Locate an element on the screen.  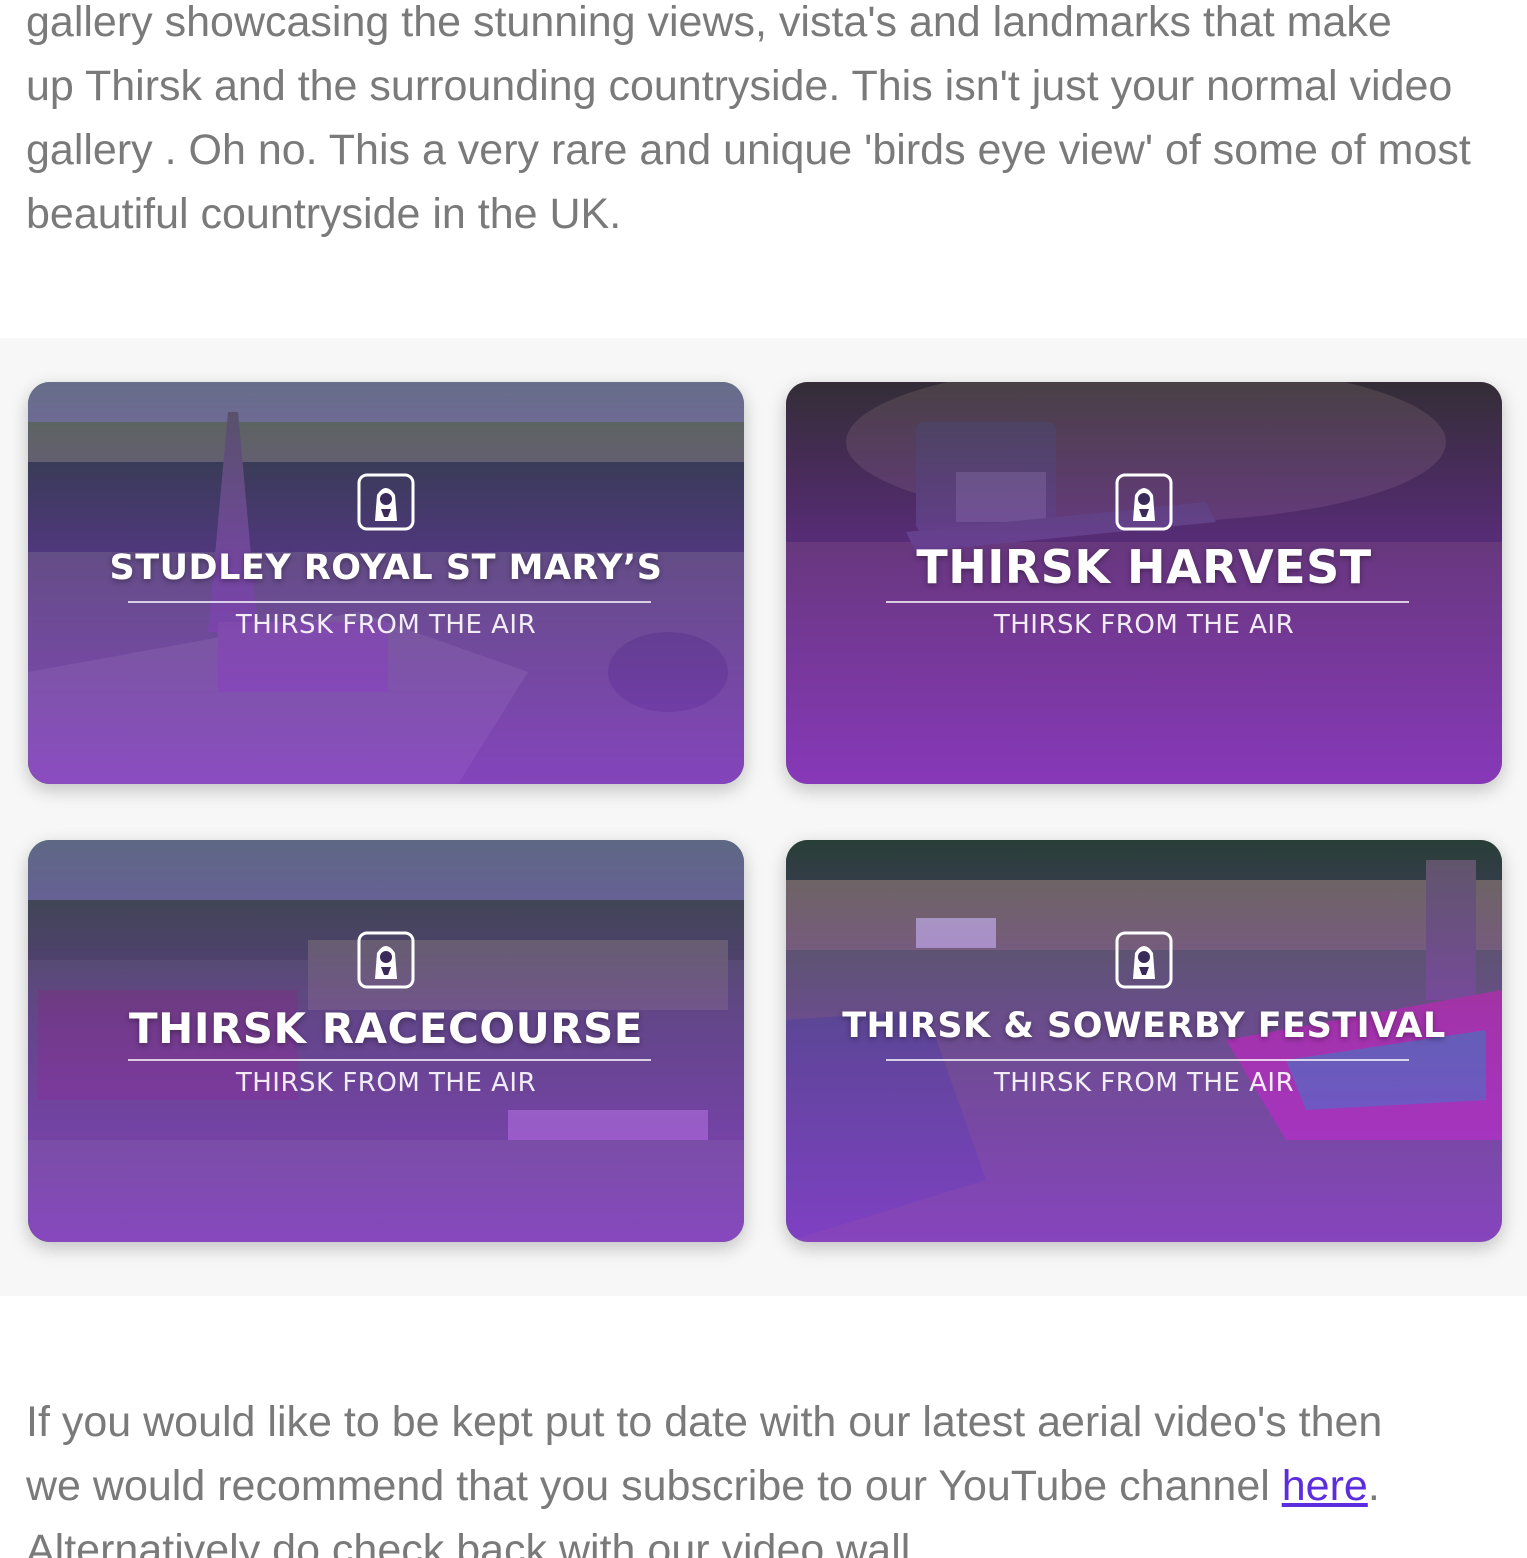
intro-line: beautiful countryside in the UK. is located at coordinates (324, 214).